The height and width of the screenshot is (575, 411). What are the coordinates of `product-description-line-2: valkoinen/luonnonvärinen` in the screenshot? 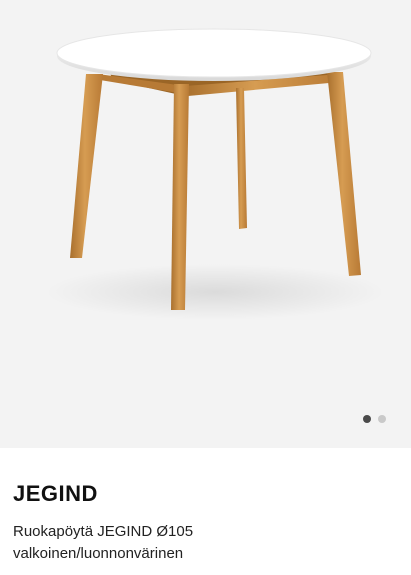 It's located at (98, 553).